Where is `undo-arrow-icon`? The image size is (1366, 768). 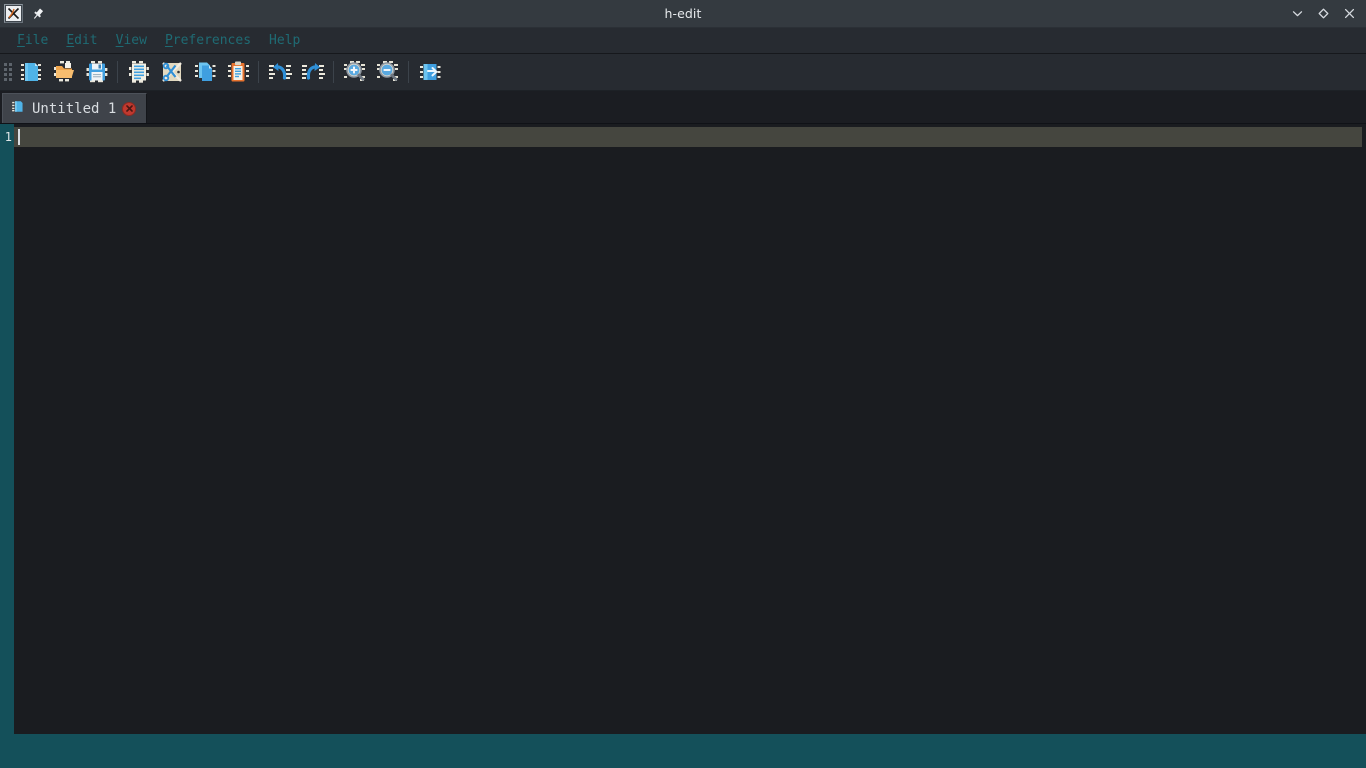
undo-arrow-icon is located at coordinates (280, 71).